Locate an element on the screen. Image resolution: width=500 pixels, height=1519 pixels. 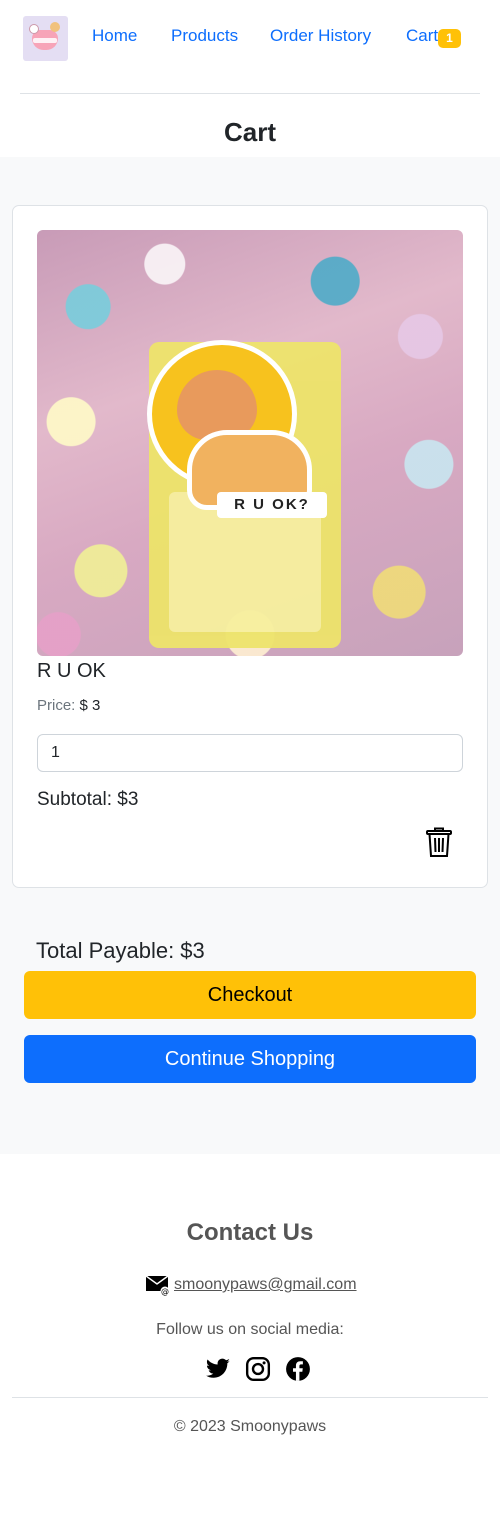
total-payable: Total Payable: $3 is located at coordinates (120, 950).